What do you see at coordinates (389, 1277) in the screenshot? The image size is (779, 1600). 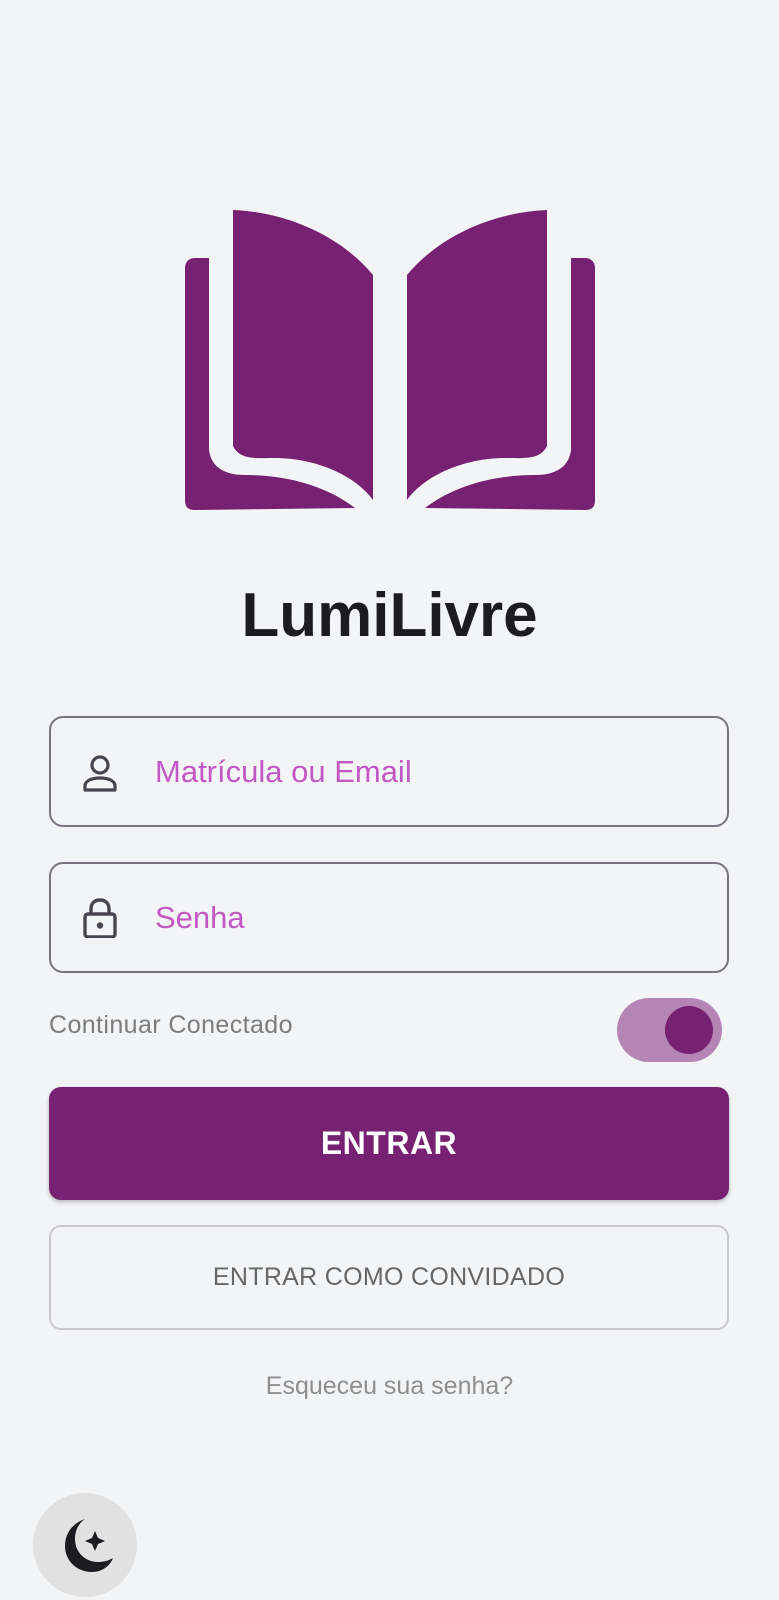 I see `guest-login-button: ENTRAR COMO CONVIDADO` at bounding box center [389, 1277].